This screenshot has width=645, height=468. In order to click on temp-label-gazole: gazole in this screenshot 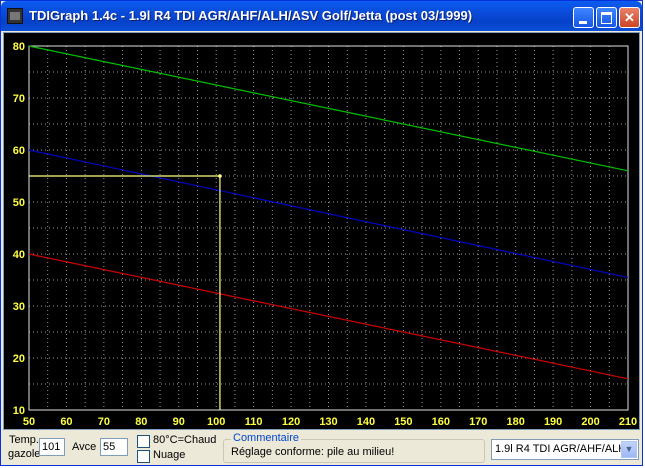, I will do `click(24, 454)`.